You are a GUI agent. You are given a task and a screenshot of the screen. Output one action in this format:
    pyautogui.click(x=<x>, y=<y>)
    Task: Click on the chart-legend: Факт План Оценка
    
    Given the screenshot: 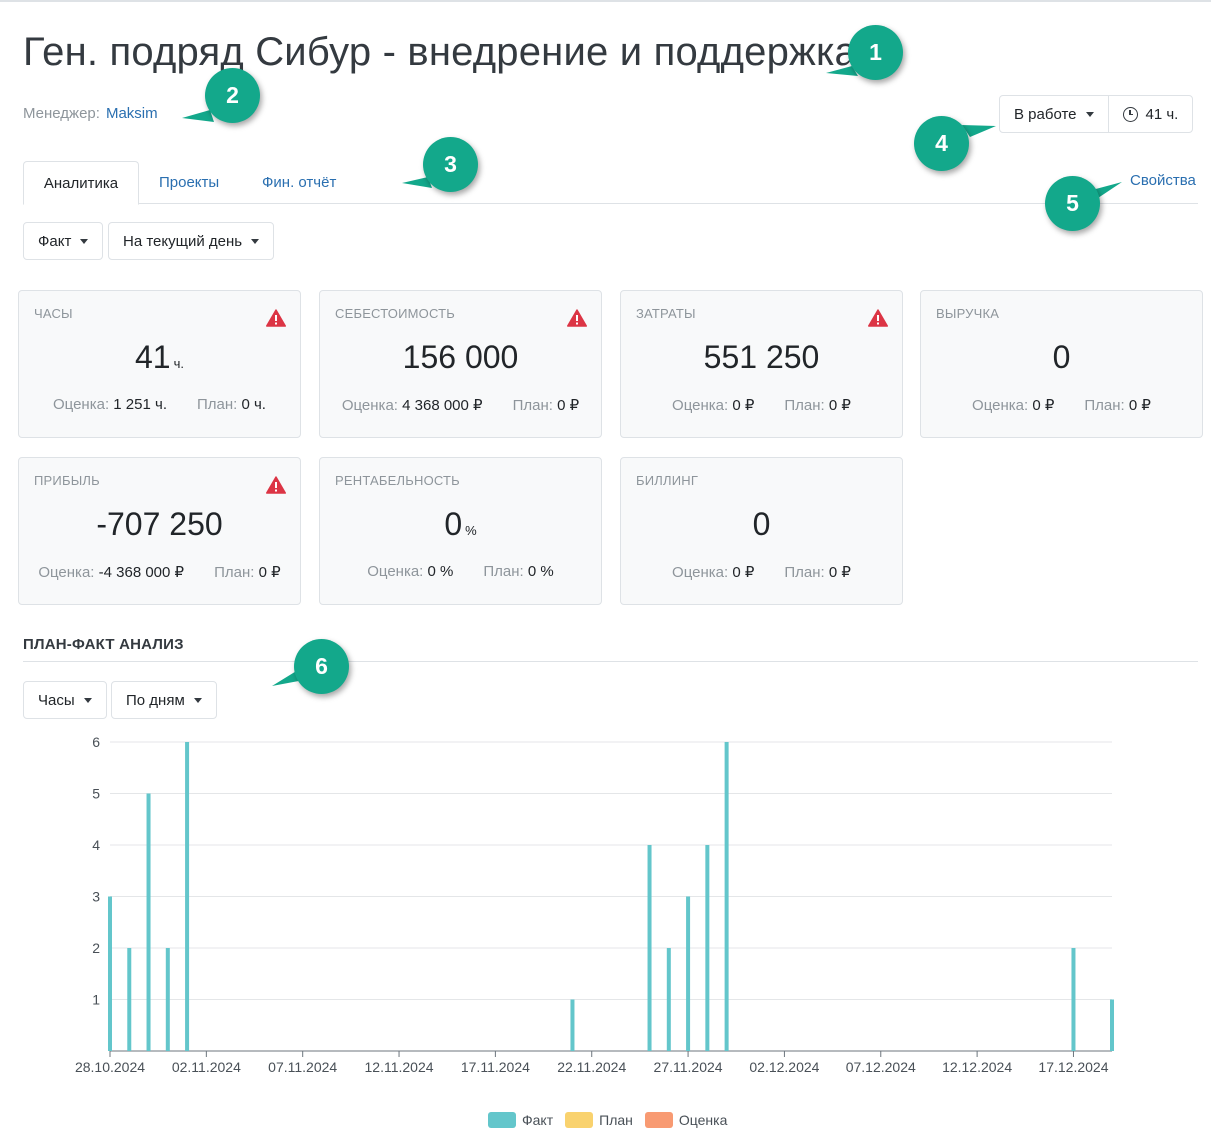 What is the action you would take?
    pyautogui.click(x=607, y=1120)
    